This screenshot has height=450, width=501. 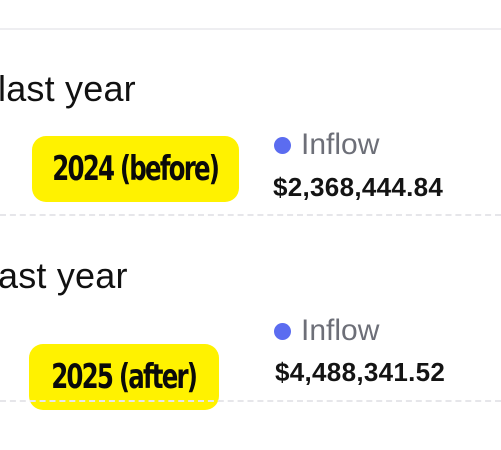 I want to click on legend-label-inflow: Inflow, so click(x=340, y=330).